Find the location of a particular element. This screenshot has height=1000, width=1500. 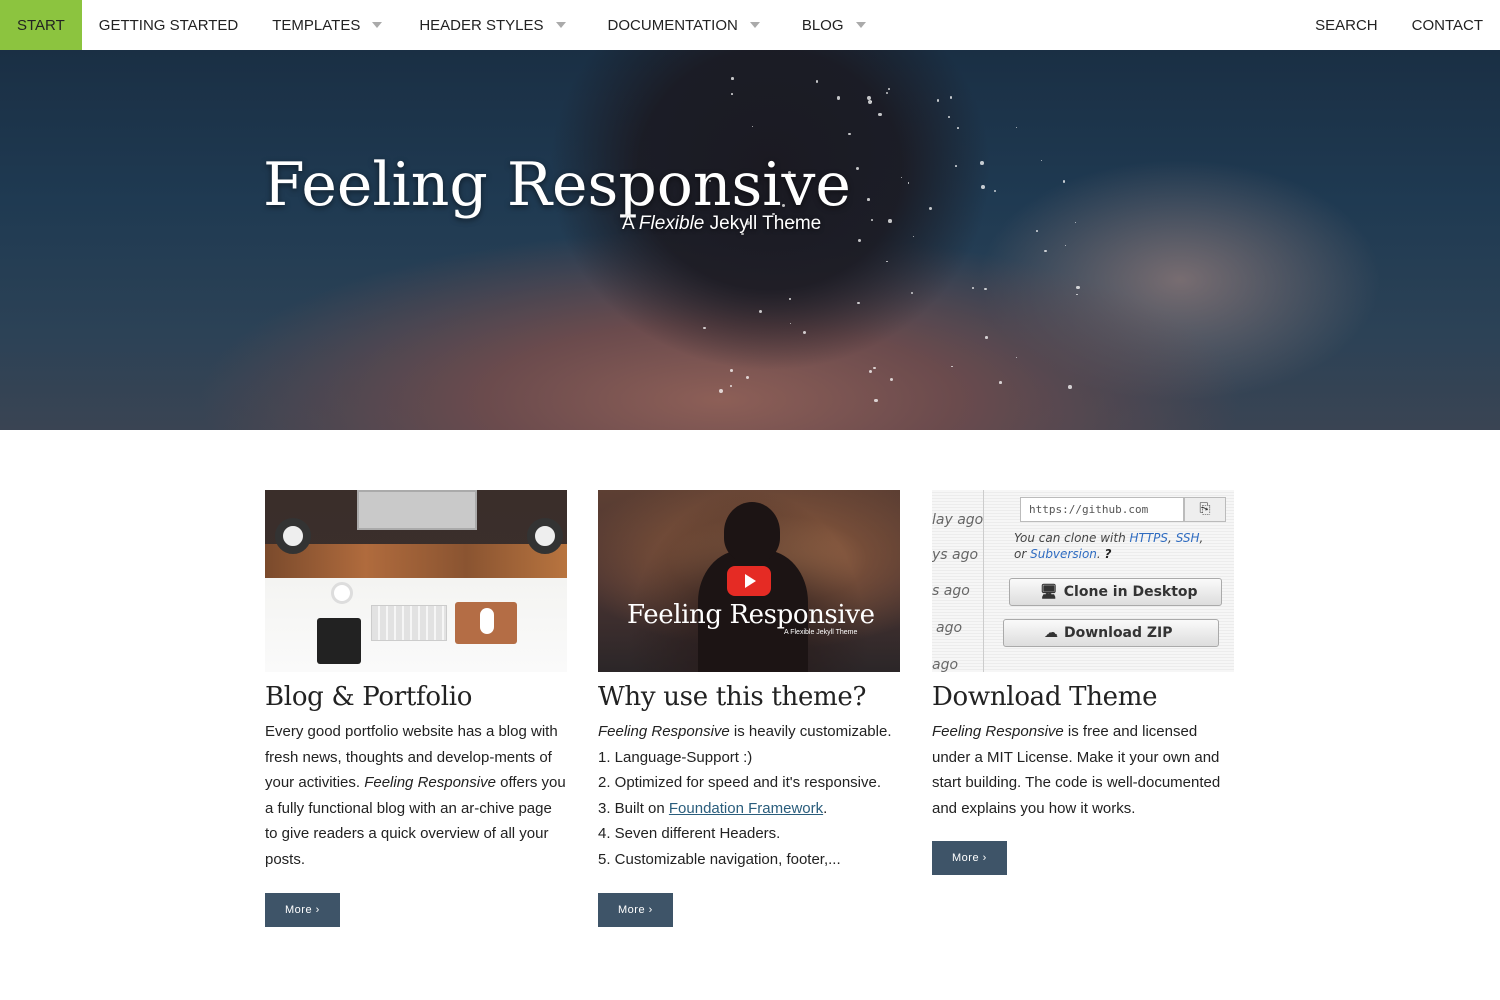

nav-blog: BLOG is located at coordinates (830, 25).